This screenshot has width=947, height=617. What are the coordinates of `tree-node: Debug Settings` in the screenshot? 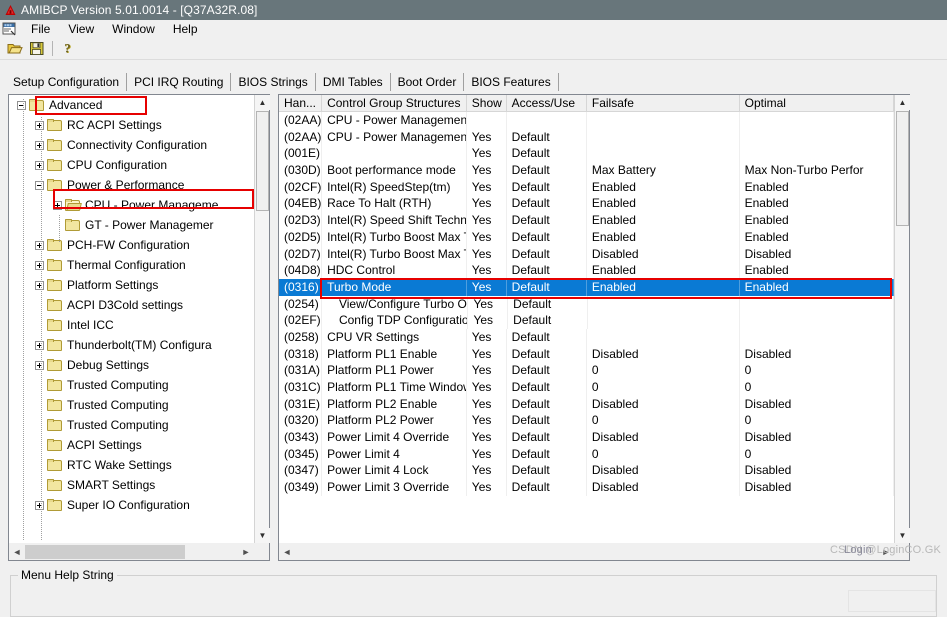 It's located at (131, 365).